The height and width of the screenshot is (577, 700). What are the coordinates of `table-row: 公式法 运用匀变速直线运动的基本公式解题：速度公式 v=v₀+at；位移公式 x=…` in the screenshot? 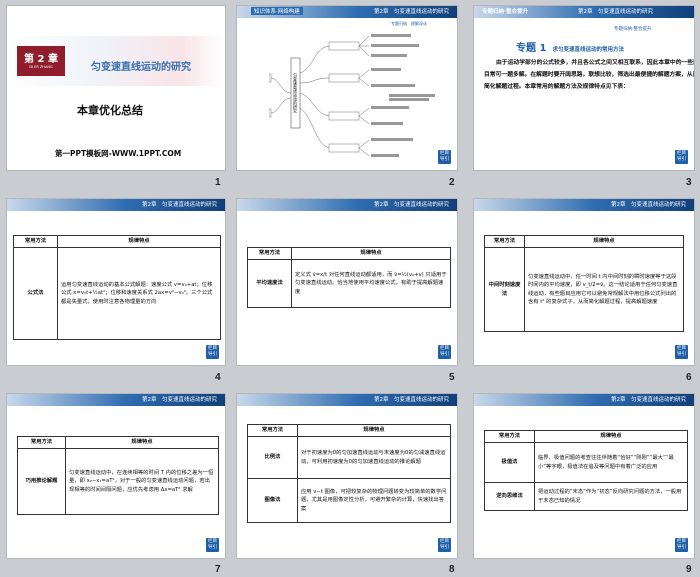 It's located at (117, 293).